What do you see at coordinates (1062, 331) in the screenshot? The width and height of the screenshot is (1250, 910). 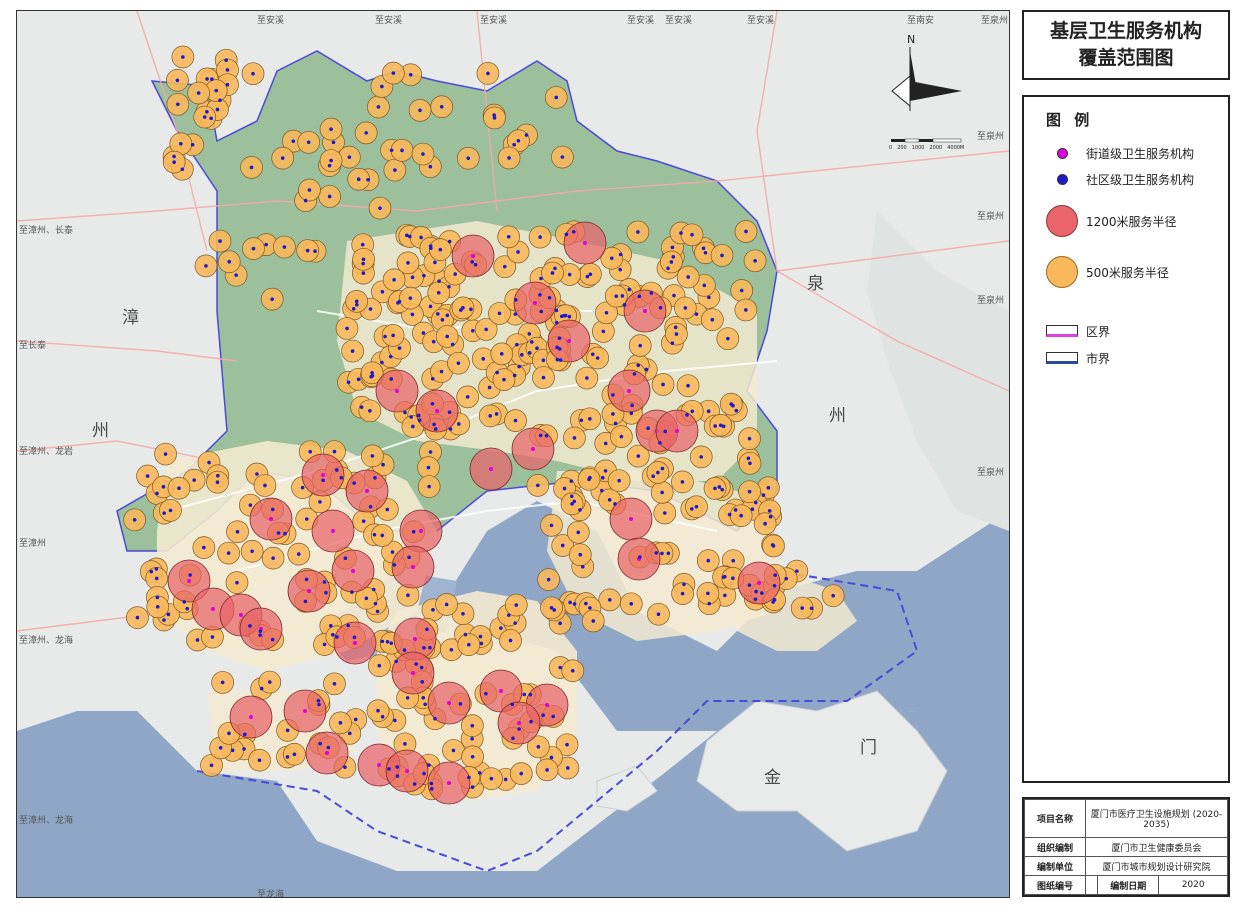 I see `district-boundary-icon` at bounding box center [1062, 331].